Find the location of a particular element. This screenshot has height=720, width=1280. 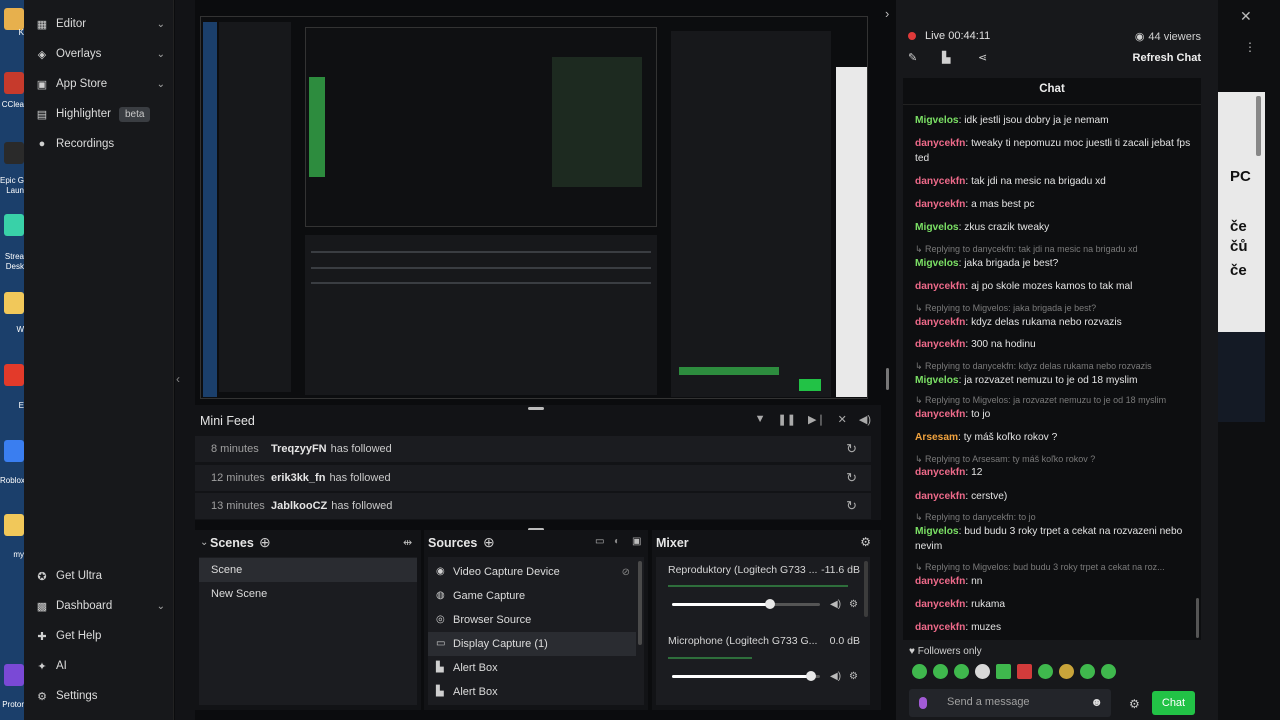

chevron-down-icon: ⌄ is located at coordinates (204, 542).